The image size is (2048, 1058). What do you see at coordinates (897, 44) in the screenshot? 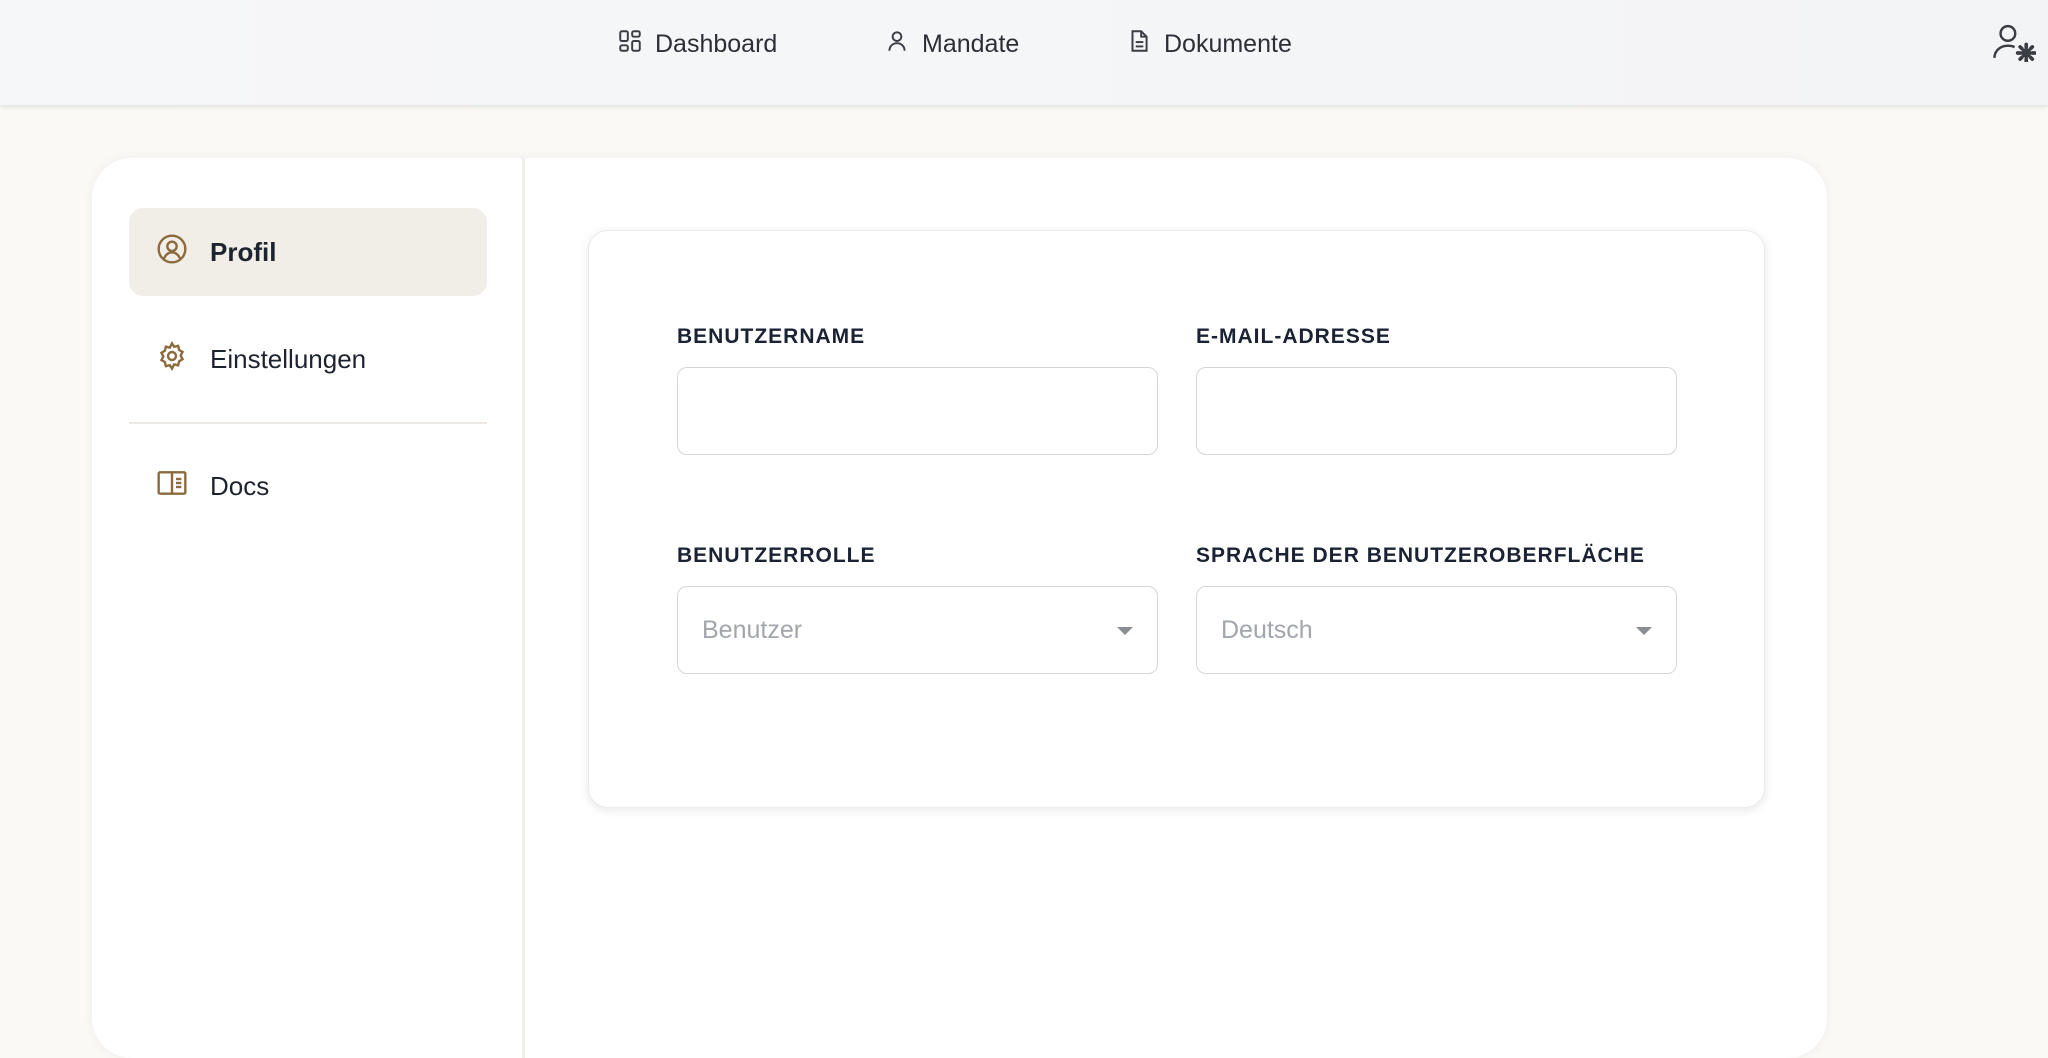
I see `user-icon` at bounding box center [897, 44].